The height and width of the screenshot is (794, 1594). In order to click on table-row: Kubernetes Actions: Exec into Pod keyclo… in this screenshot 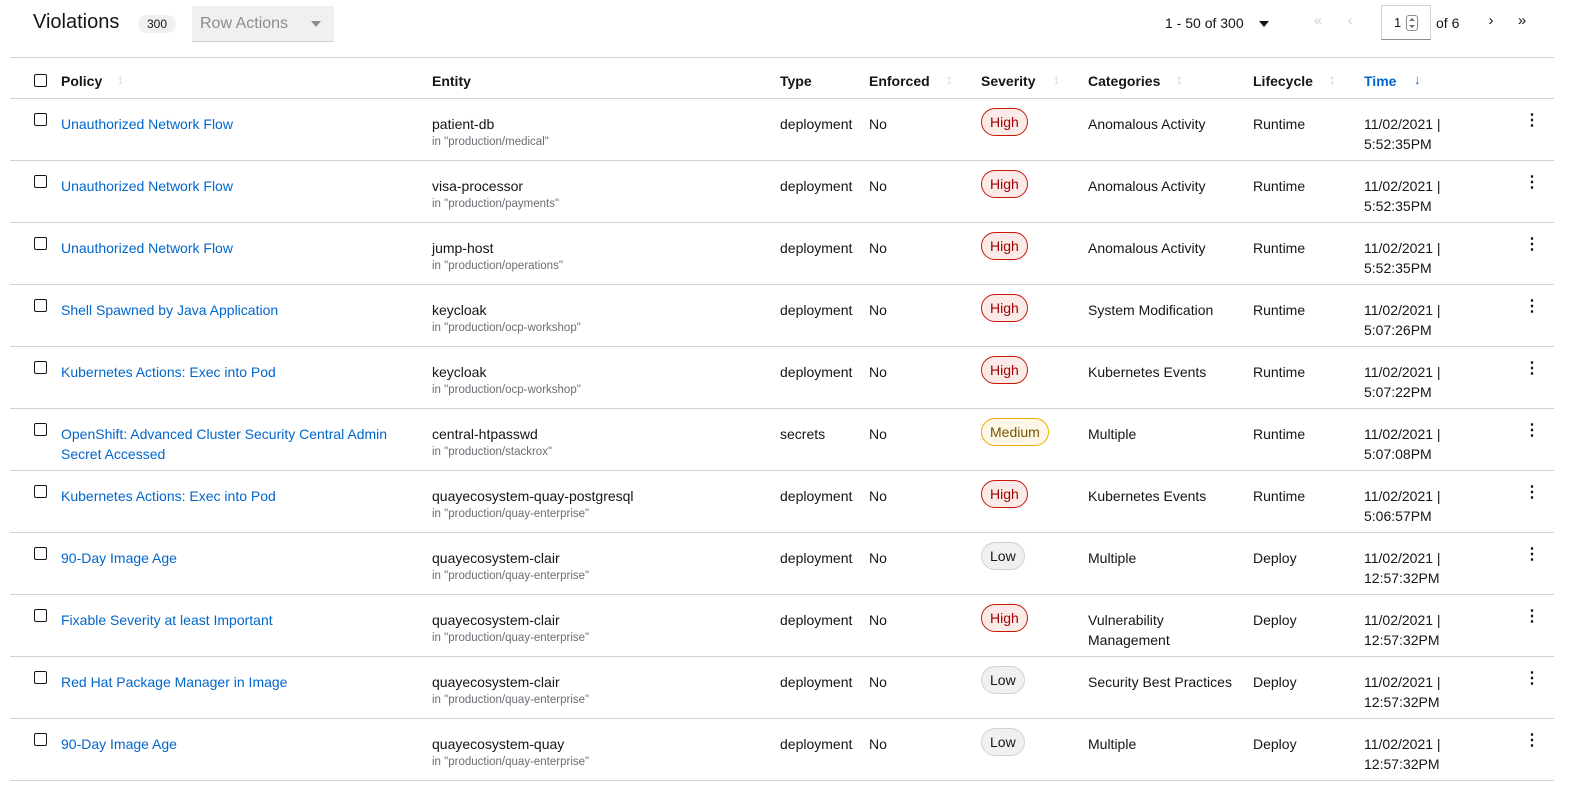, I will do `click(782, 378)`.